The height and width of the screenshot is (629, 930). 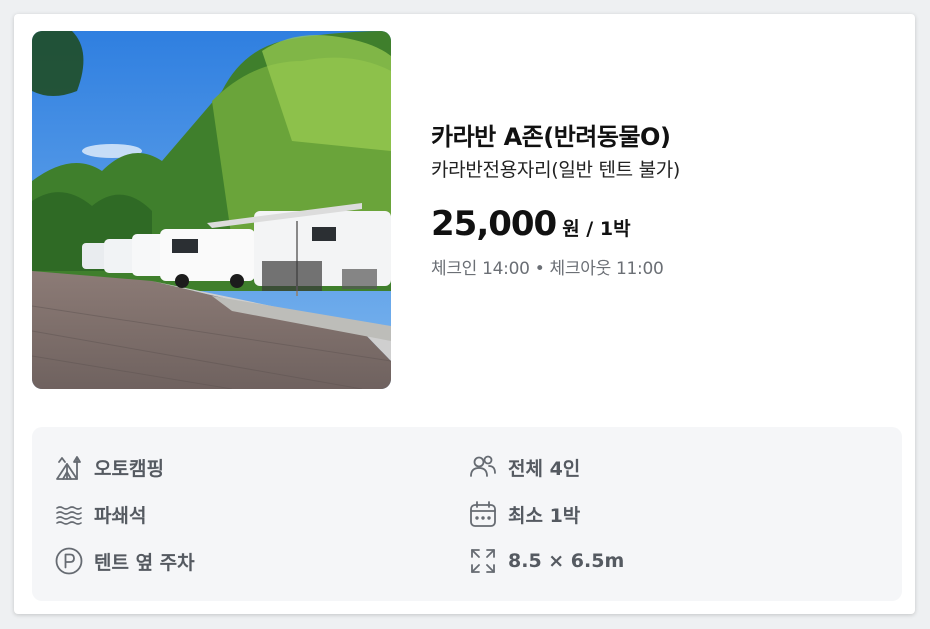 I want to click on feature-parking: 텐트 옆 주차, so click(x=124, y=561).